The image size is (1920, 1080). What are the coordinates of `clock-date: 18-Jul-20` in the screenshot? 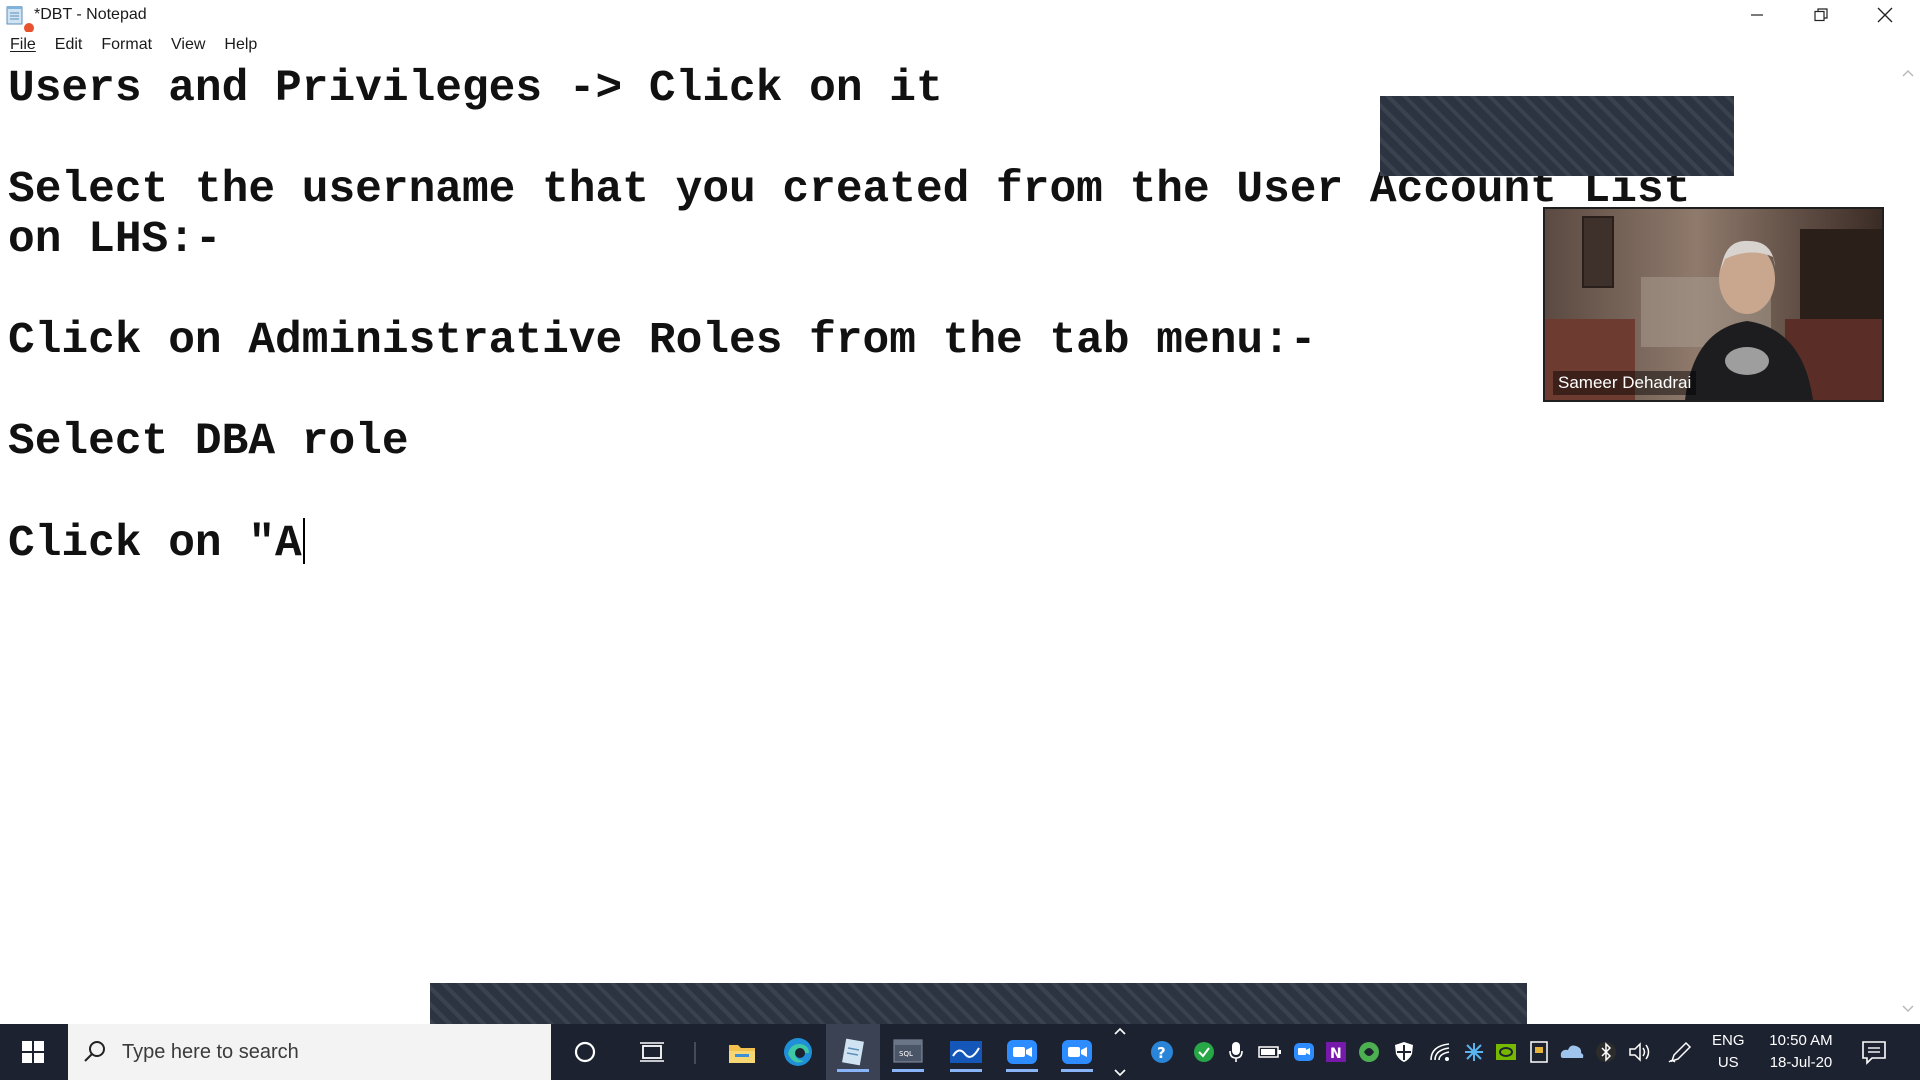 It's located at (1801, 1062).